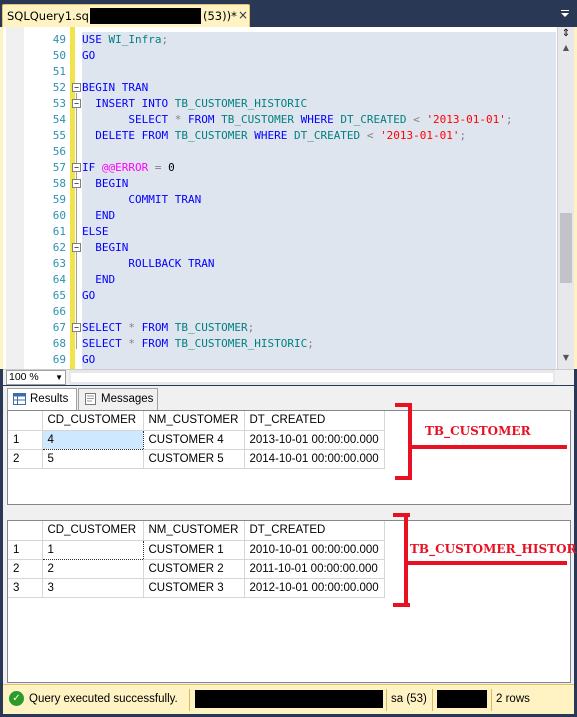  I want to click on tab-messages-label: Messages, so click(127, 399).